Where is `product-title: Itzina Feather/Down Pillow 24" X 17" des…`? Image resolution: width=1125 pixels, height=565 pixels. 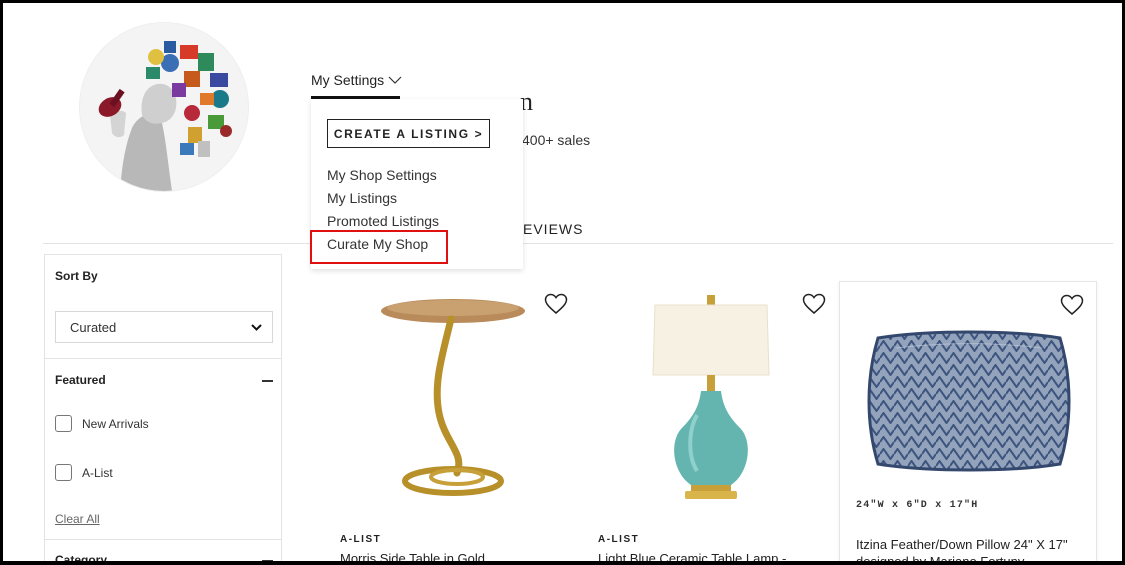 product-title: Itzina Feather/Down Pillow 24" X 17" des… is located at coordinates (972, 548).